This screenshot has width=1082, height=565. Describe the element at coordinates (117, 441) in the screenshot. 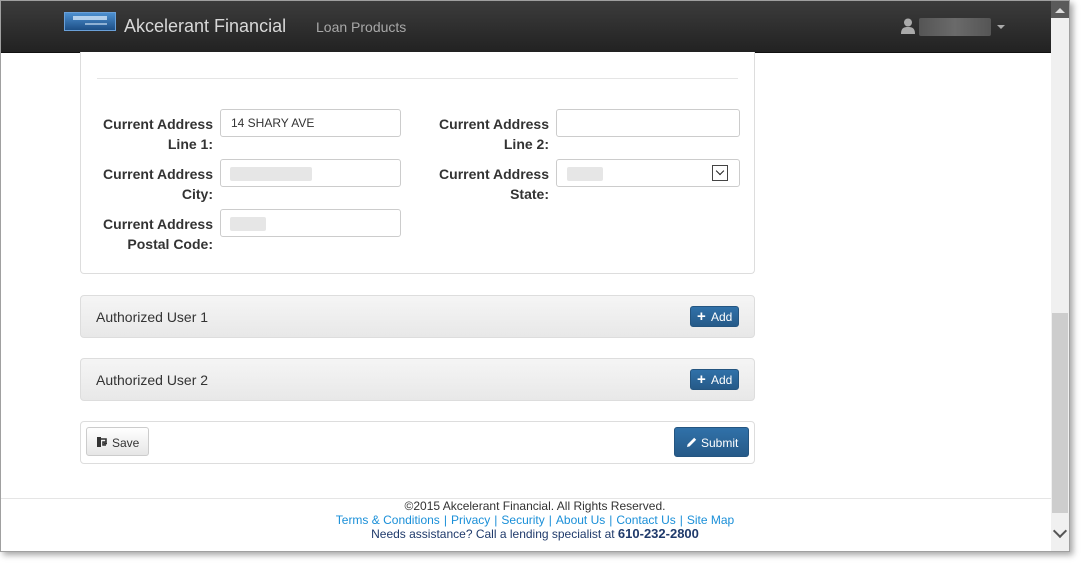

I see `save-button: Save` at that location.